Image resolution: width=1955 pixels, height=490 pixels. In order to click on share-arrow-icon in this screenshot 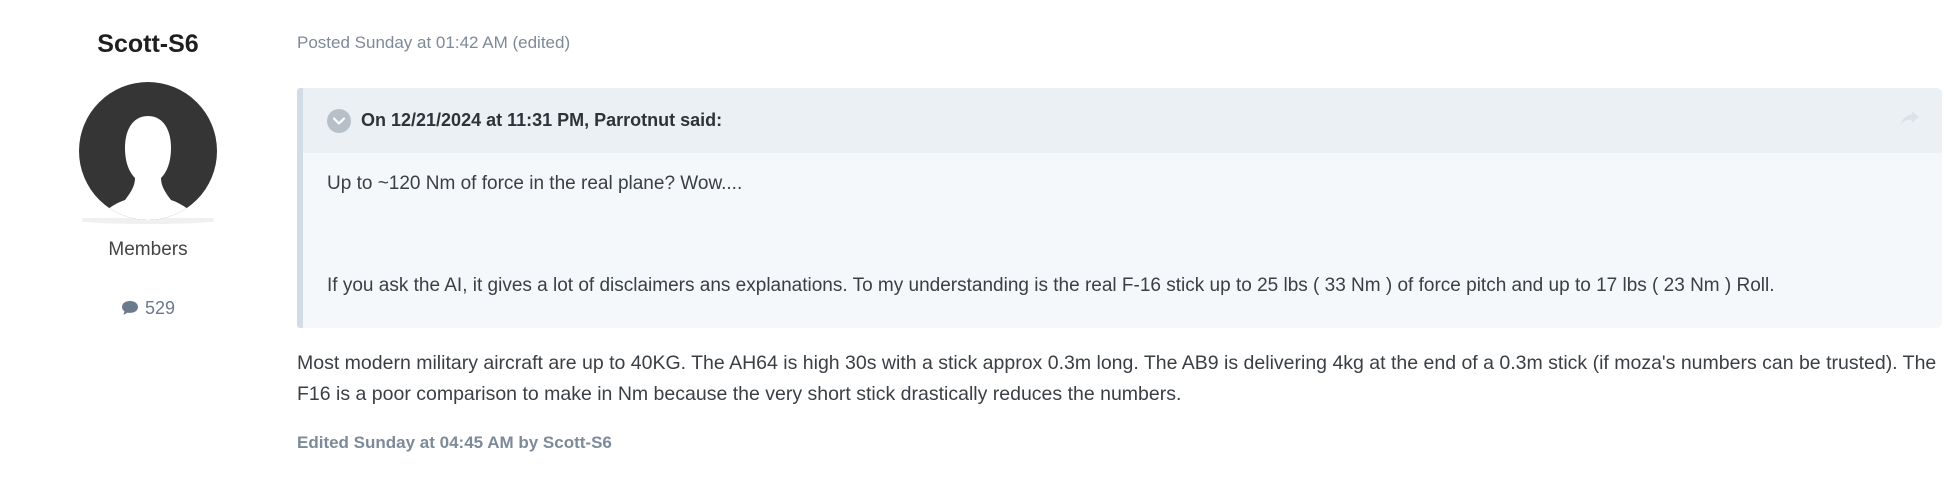, I will do `click(1910, 120)`.